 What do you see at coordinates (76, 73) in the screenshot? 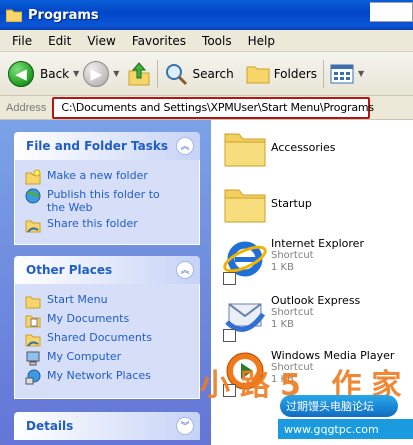
I see `back-dropdown-icon: ▼` at bounding box center [76, 73].